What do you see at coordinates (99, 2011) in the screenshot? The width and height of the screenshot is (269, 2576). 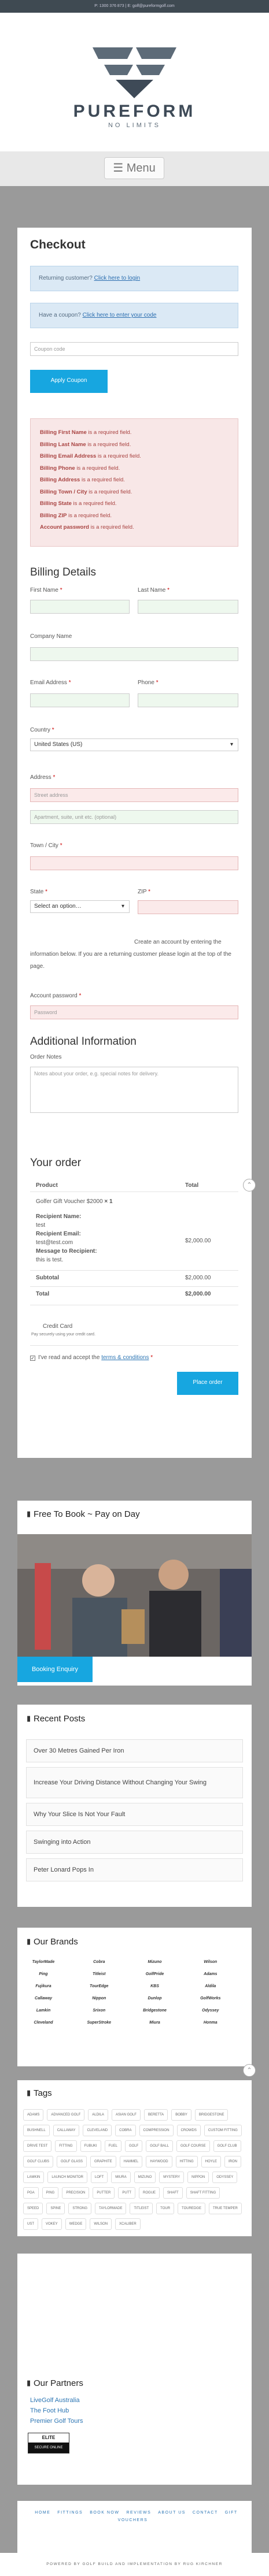 I see `brand-logo: Srixon` at bounding box center [99, 2011].